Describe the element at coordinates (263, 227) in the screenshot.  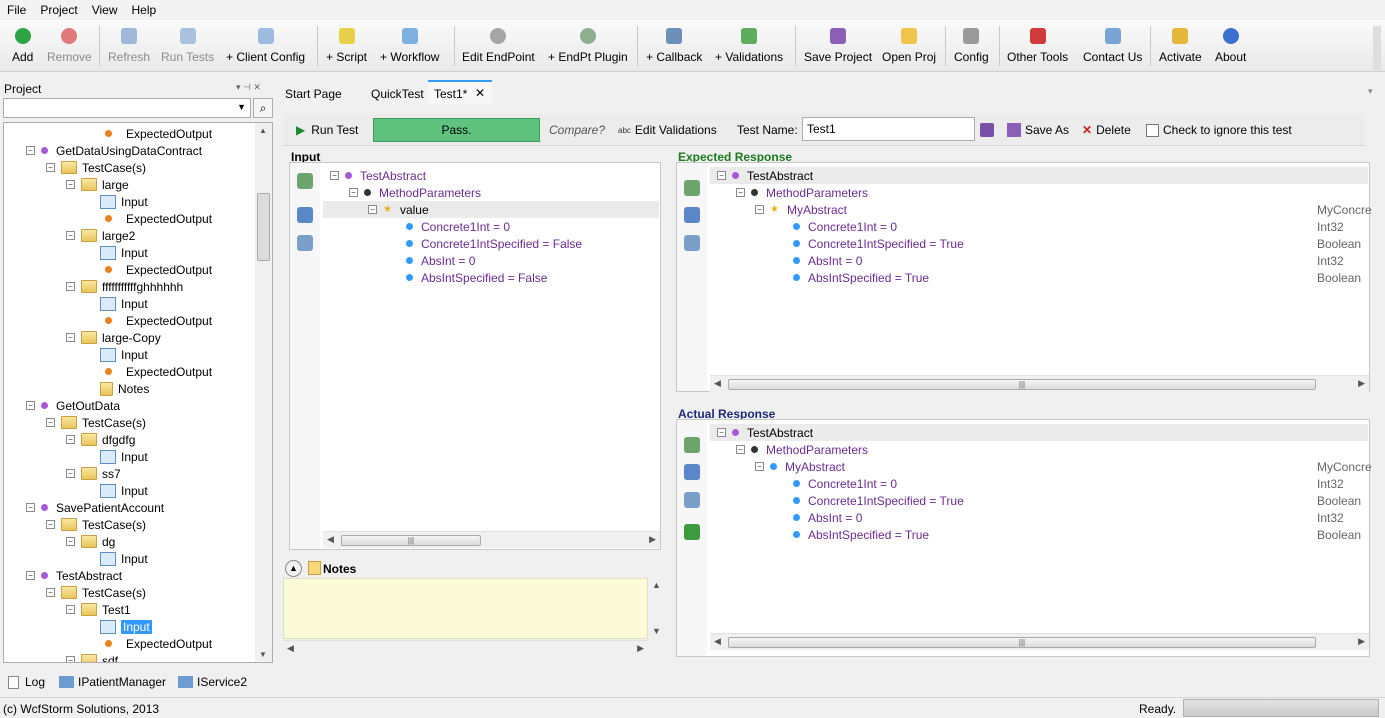
I see `scrollbar-thumb` at that location.